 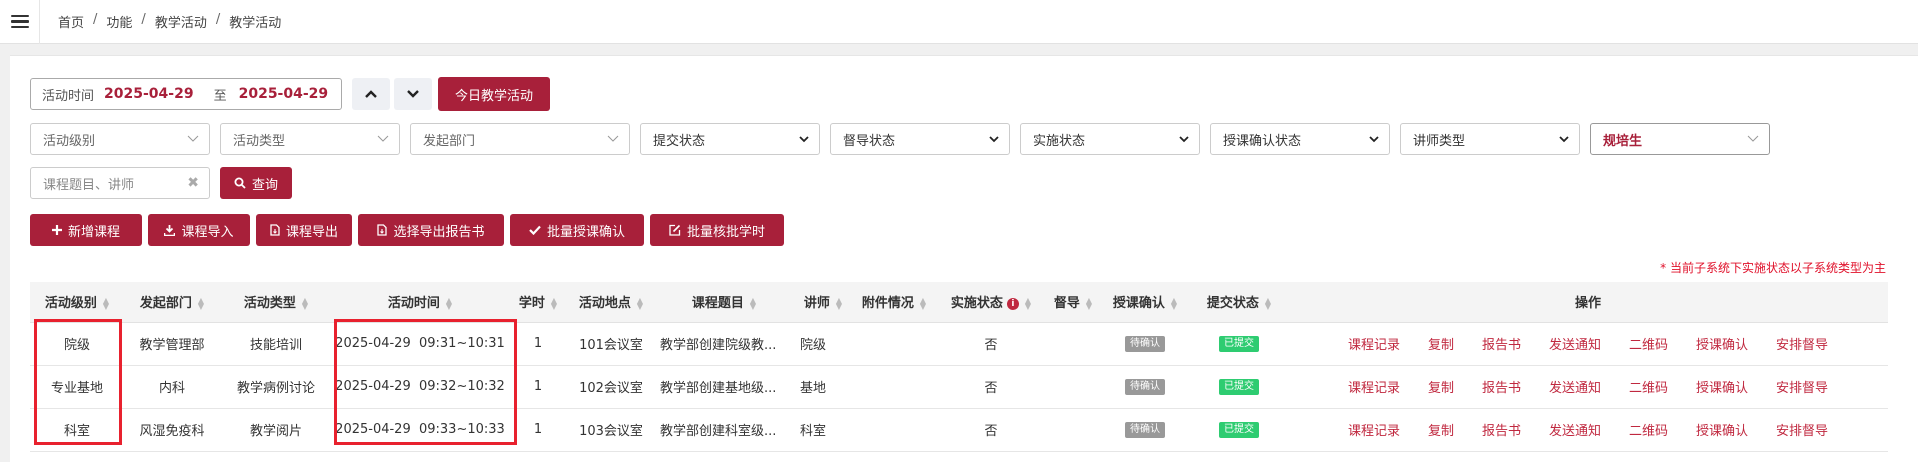 I want to click on filter-submit-status: 提交状态, so click(x=730, y=139).